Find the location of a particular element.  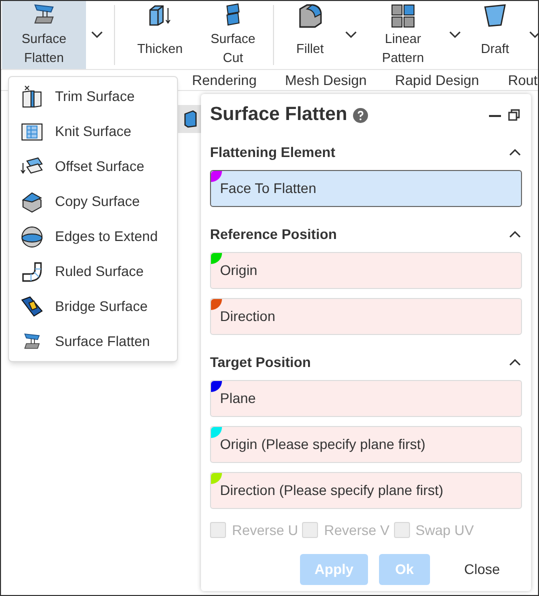

ribbon-button: Surface Flatten is located at coordinates (44, 35).